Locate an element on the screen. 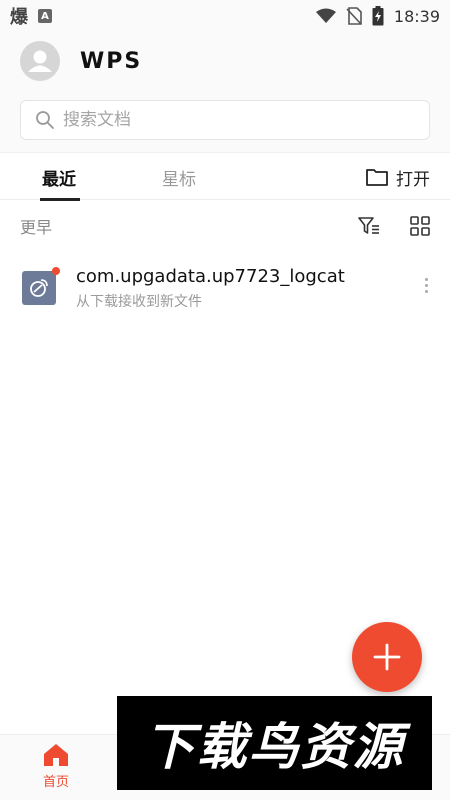  nav-home: 首页 is located at coordinates (56, 766).